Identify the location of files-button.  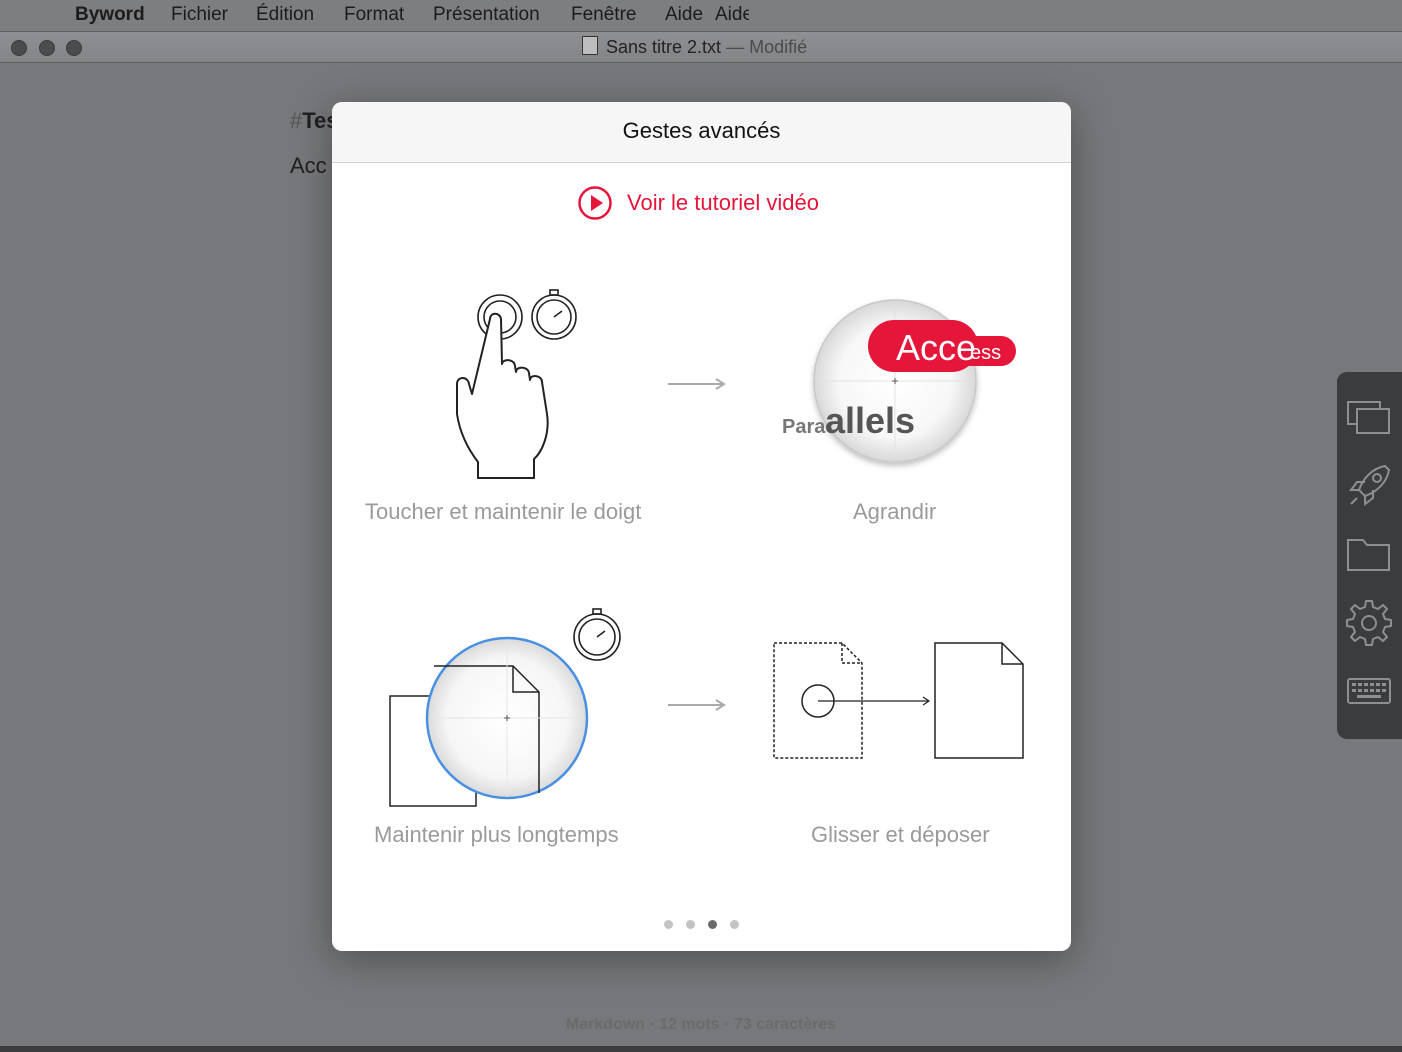
(1370, 555).